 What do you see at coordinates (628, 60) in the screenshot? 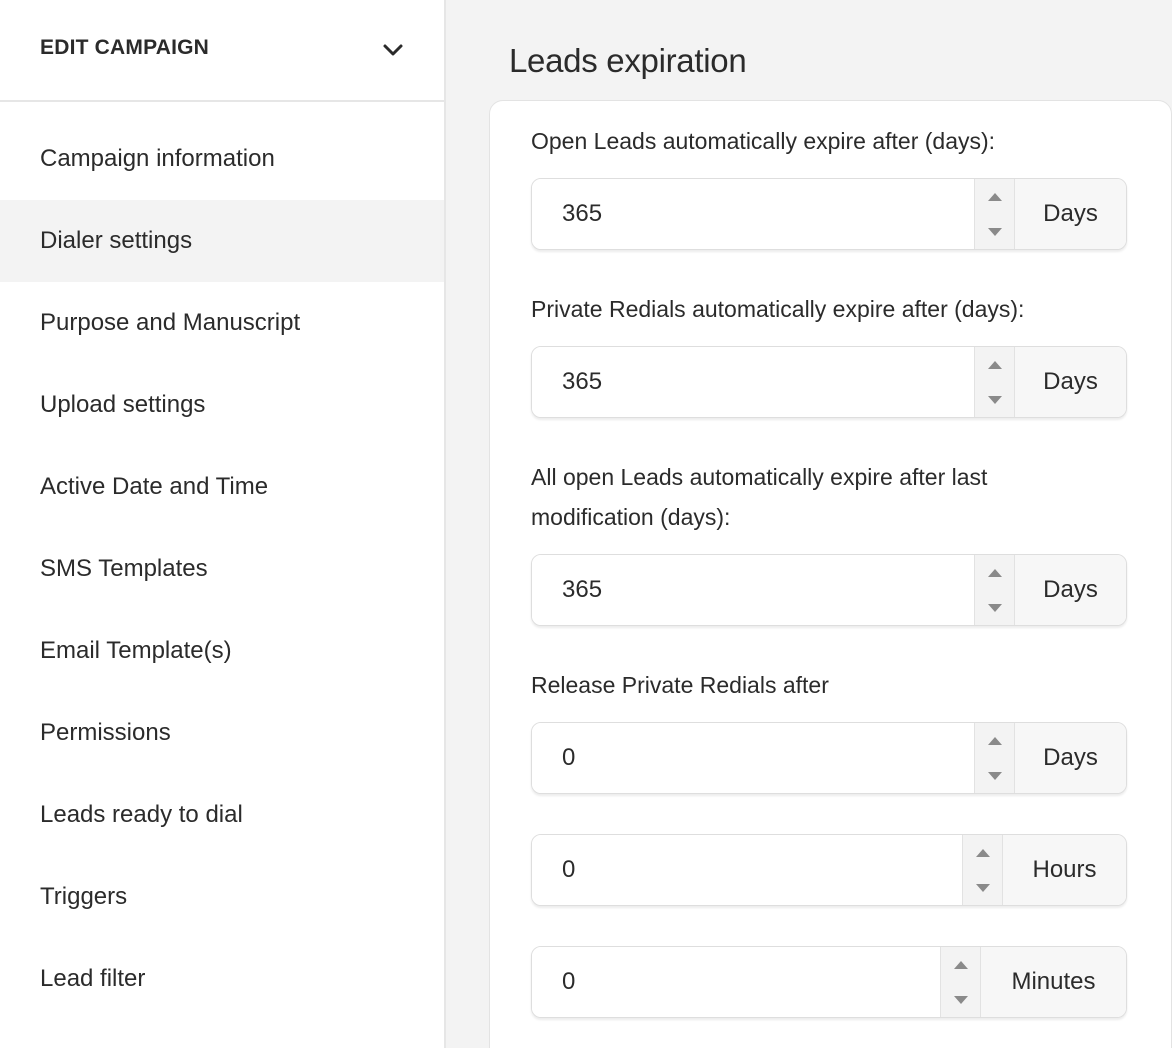
I see `section-title: Leads expiration` at bounding box center [628, 60].